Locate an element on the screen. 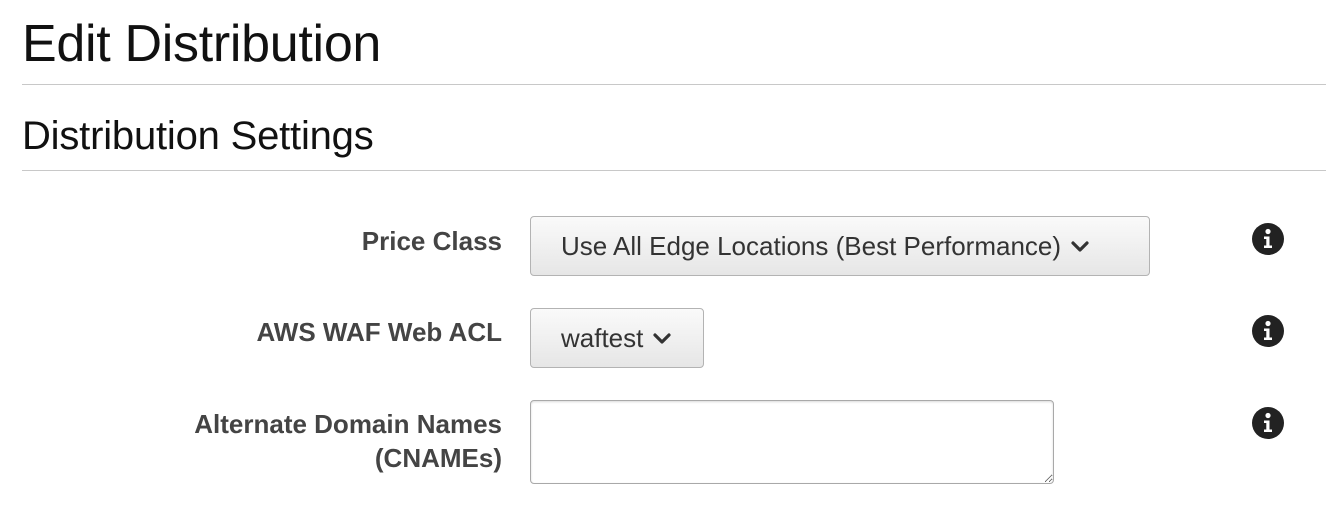 Image resolution: width=1326 pixels, height=506 pixels. page-title: Edit Distribution is located at coordinates (202, 44).